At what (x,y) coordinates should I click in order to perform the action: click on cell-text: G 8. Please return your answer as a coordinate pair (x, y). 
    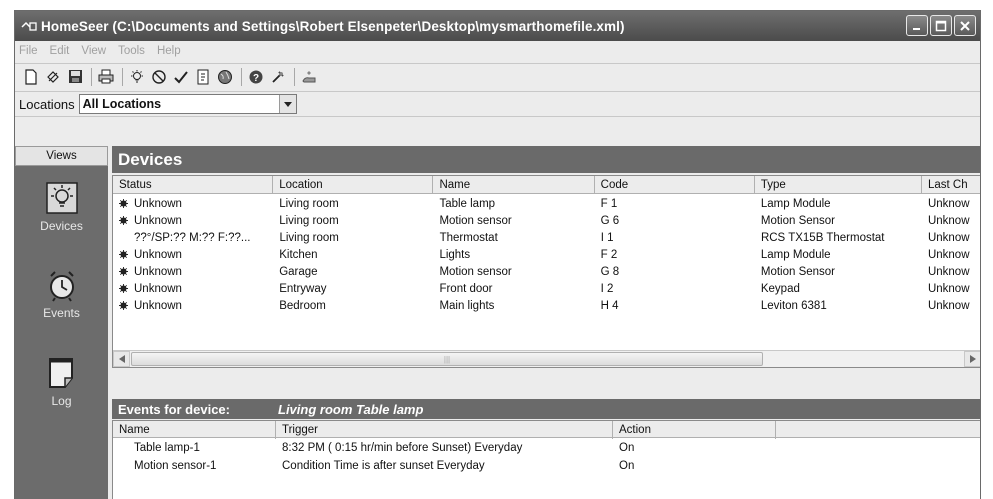
    Looking at the image, I should click on (610, 271).